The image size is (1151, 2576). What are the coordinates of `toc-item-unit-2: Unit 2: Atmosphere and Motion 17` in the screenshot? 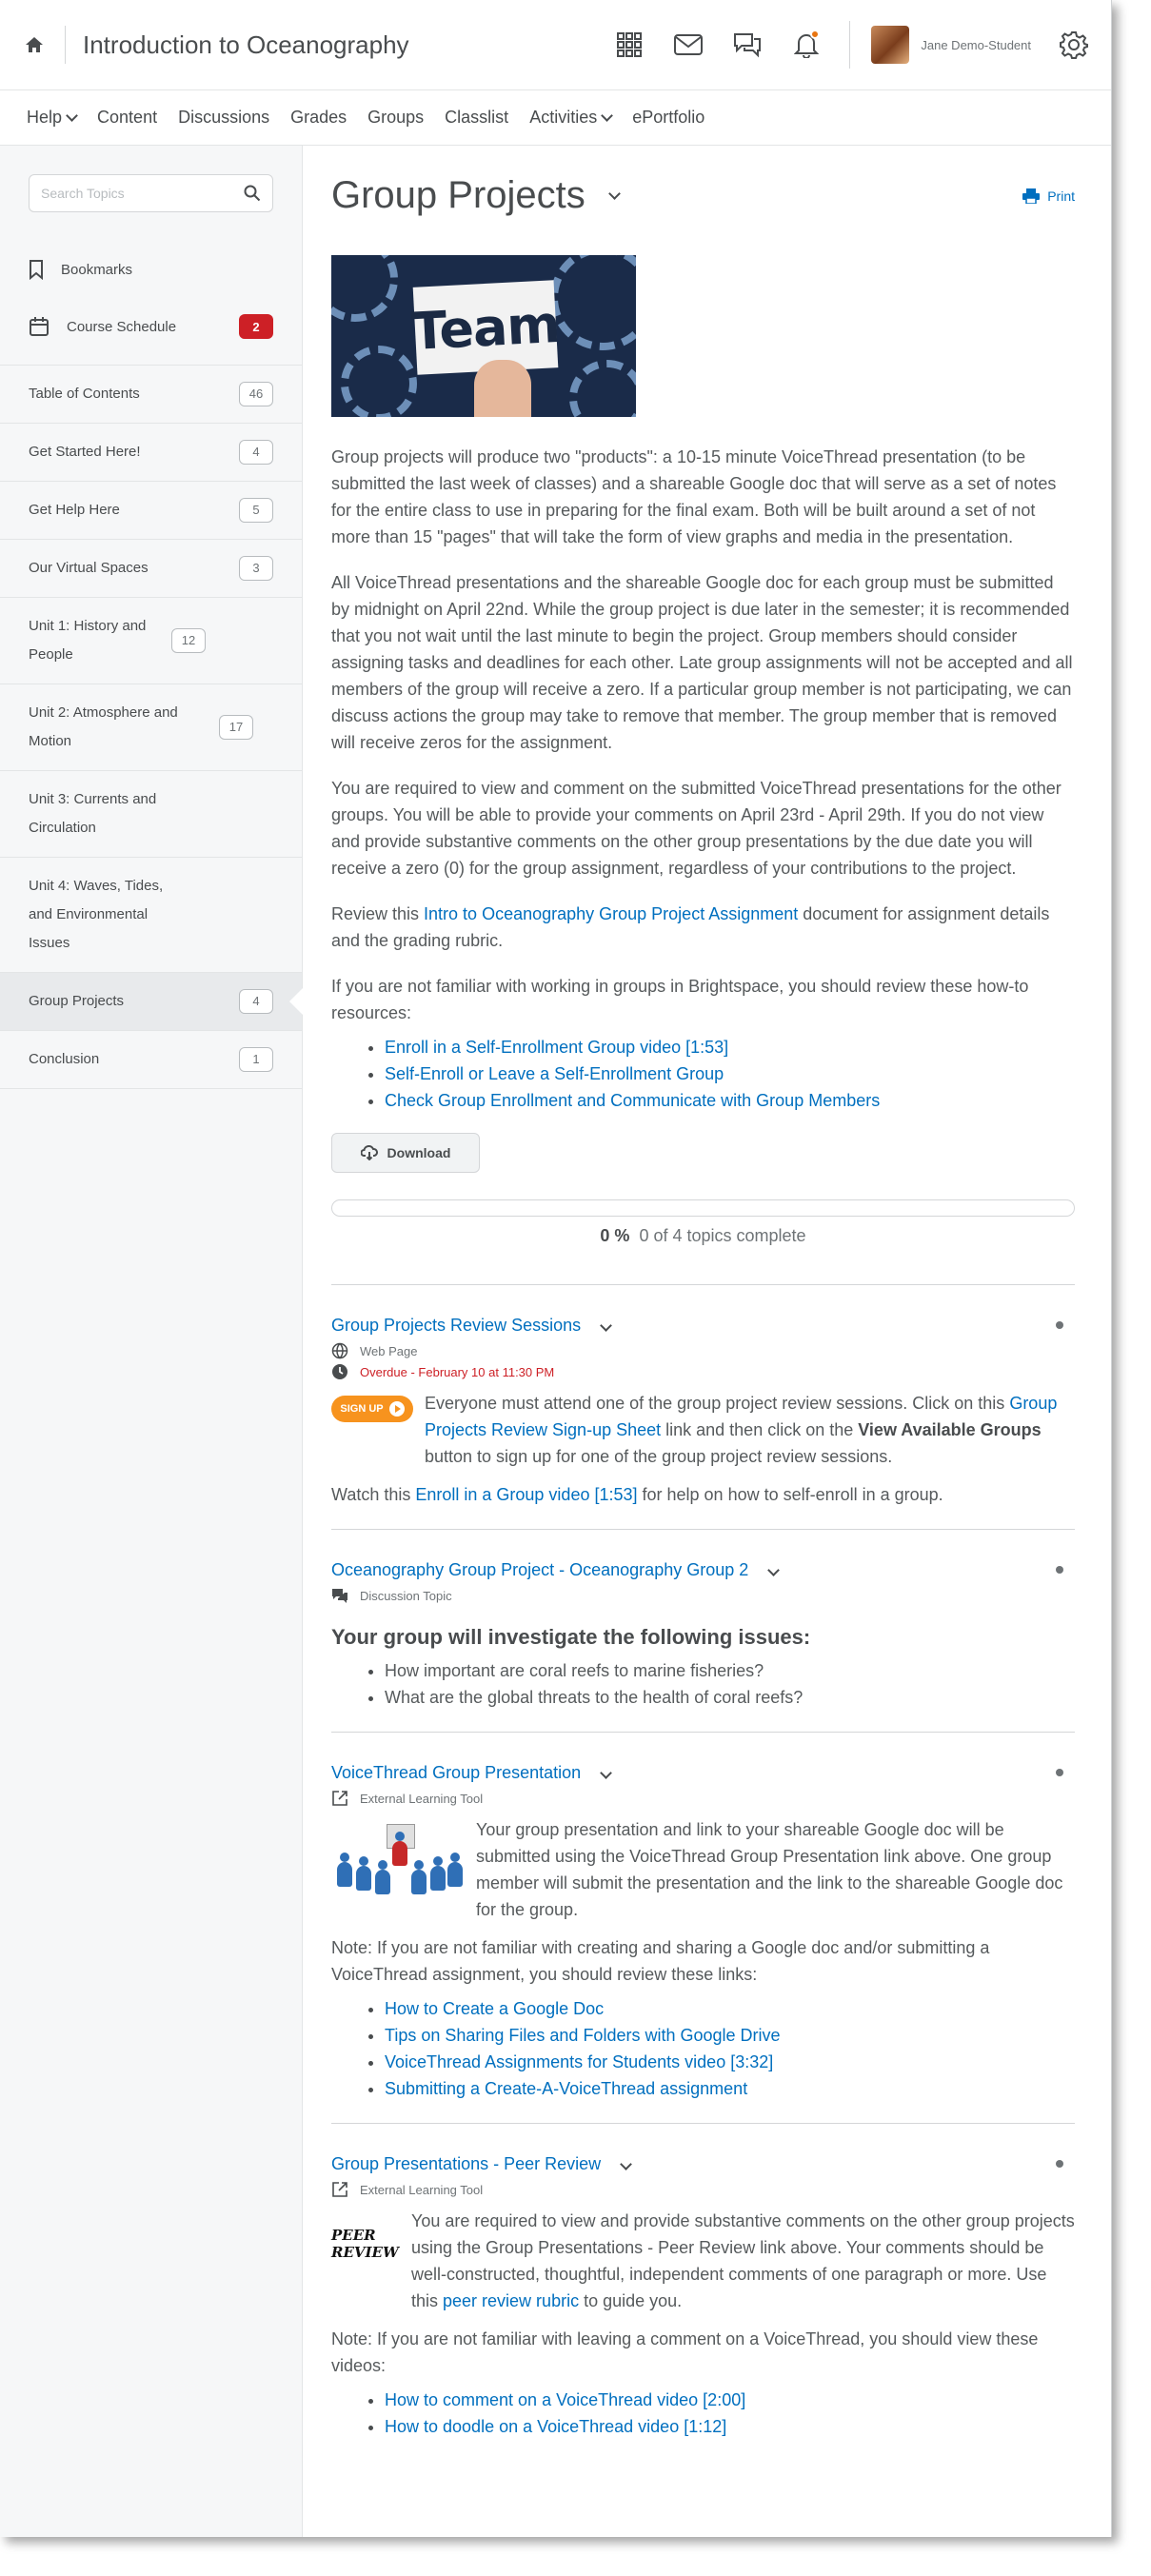 It's located at (151, 728).